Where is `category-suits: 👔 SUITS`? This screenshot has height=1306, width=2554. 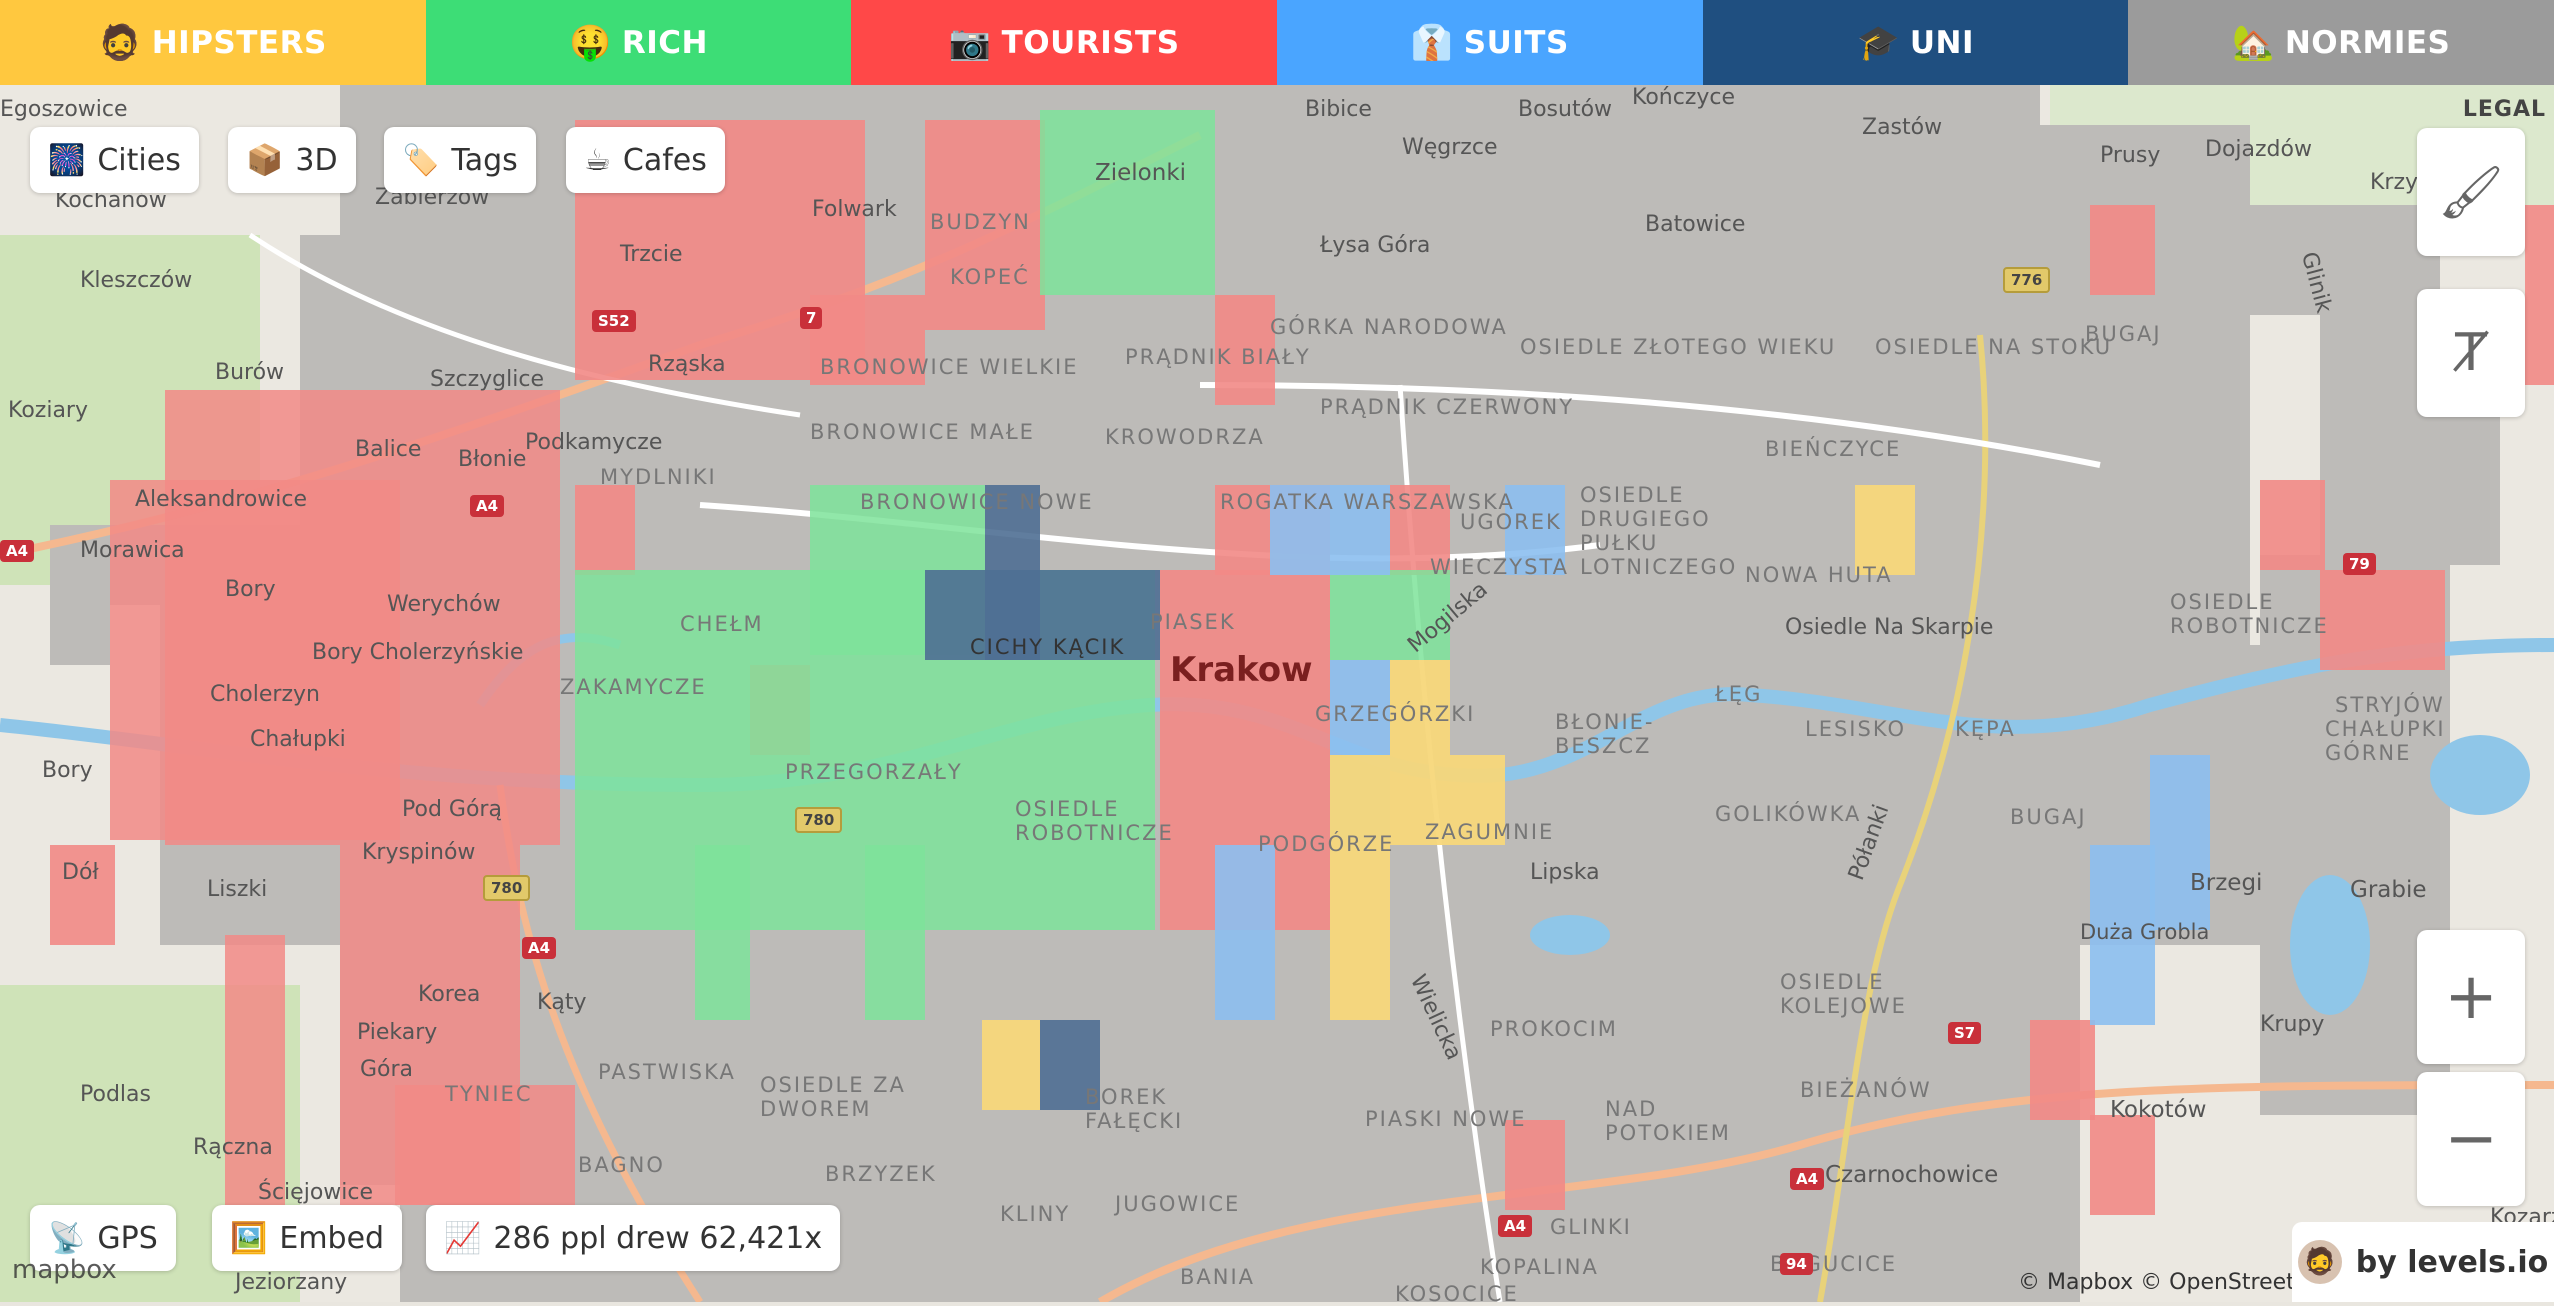 category-suits: 👔 SUITS is located at coordinates (1490, 42).